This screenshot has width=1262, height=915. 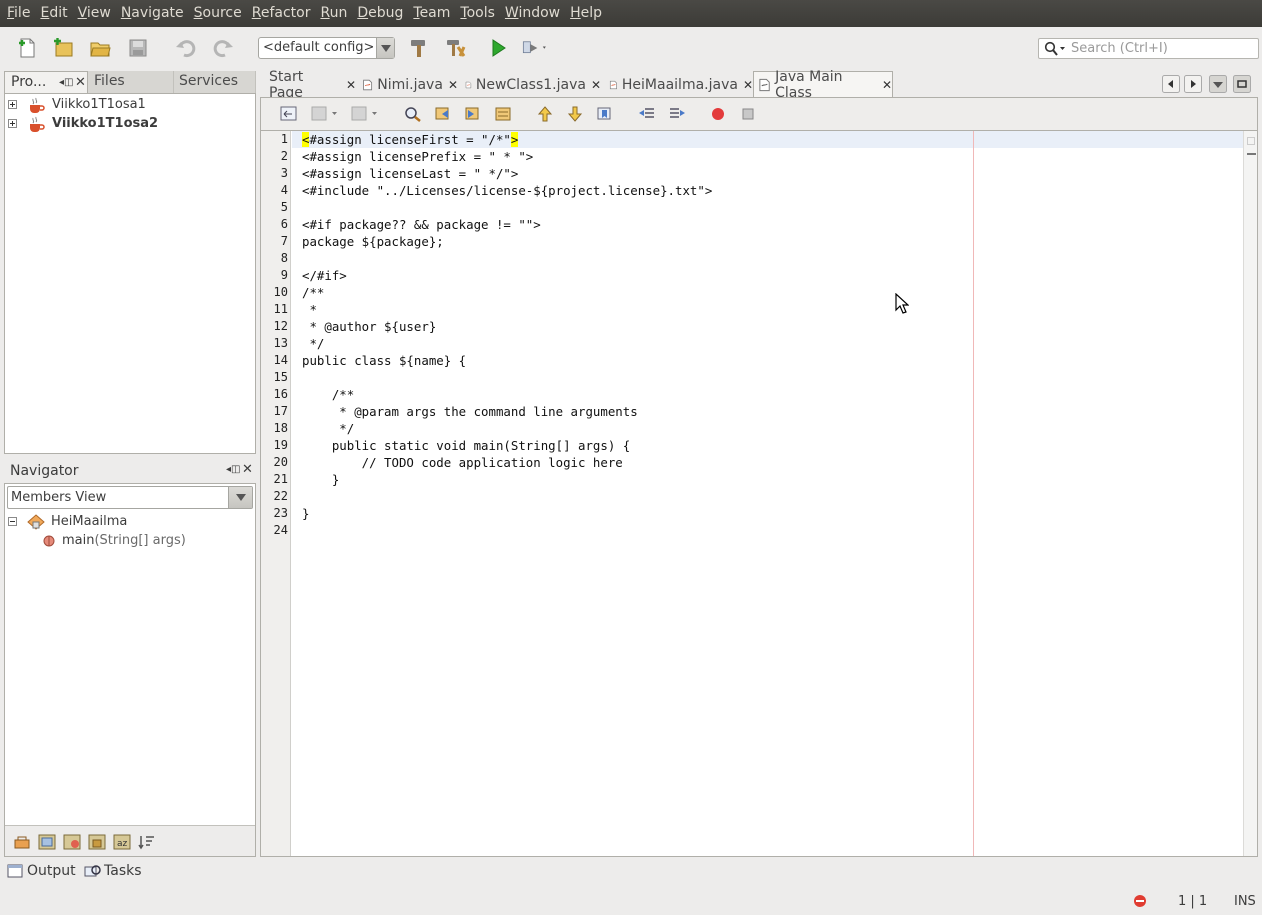 What do you see at coordinates (47, 842) in the screenshot?
I see `show-fields-icon` at bounding box center [47, 842].